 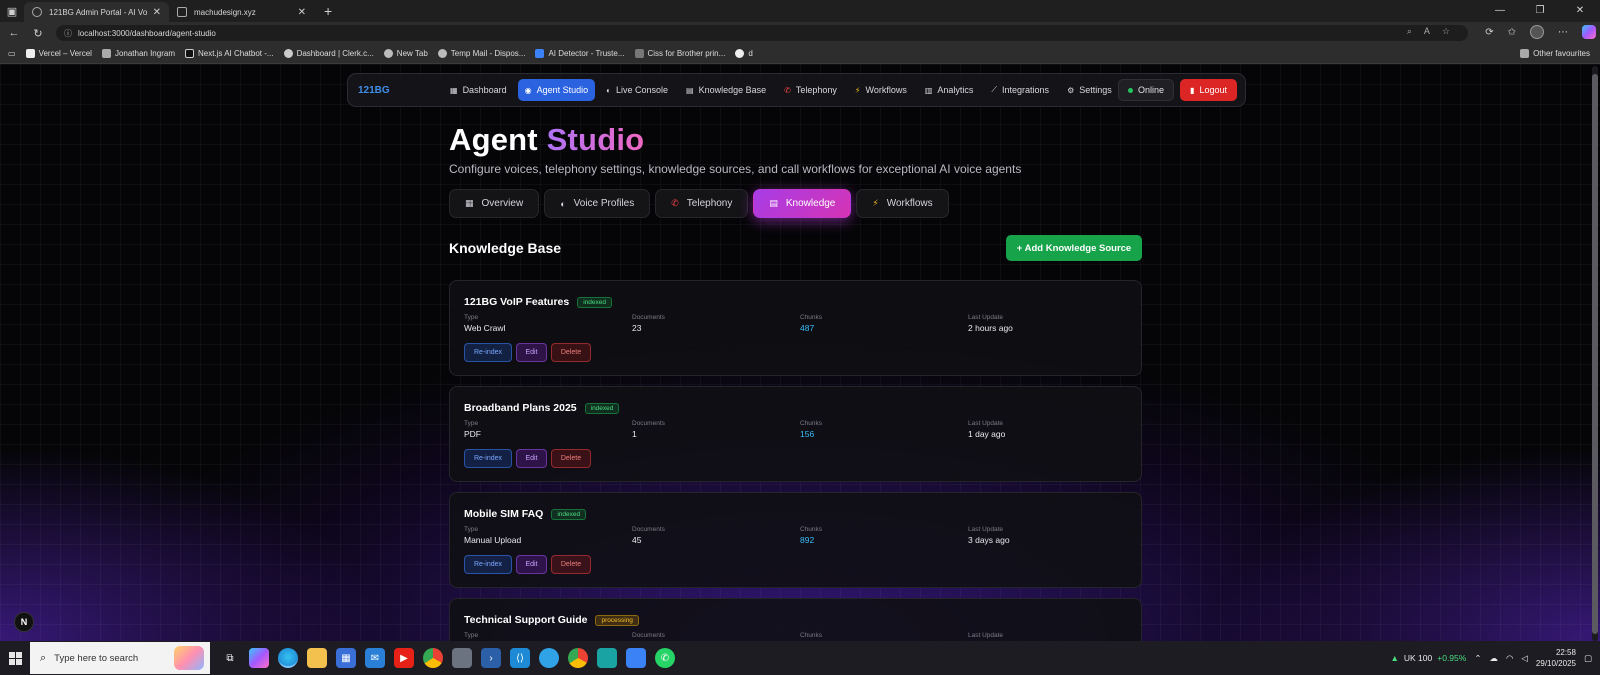 I want to click on taskbar-search: ⌕ Type here to search, so click(x=120, y=658).